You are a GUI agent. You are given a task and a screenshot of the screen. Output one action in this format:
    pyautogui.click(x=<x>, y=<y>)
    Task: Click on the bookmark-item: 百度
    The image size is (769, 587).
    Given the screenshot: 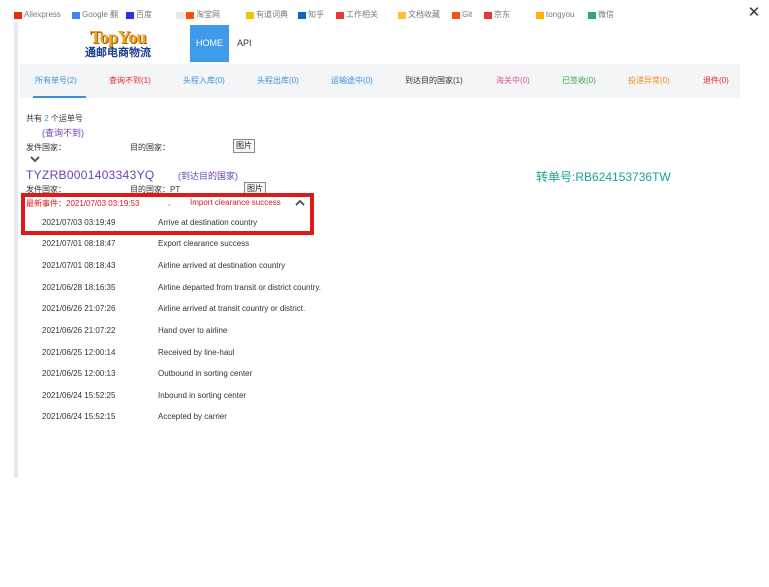 What is the action you would take?
    pyautogui.click(x=139, y=15)
    